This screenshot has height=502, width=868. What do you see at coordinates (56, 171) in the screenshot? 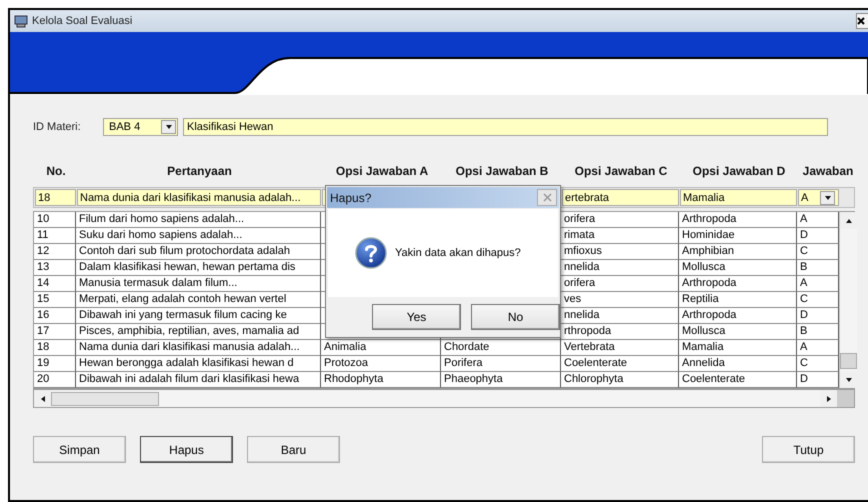
I see `column-header: No.` at bounding box center [56, 171].